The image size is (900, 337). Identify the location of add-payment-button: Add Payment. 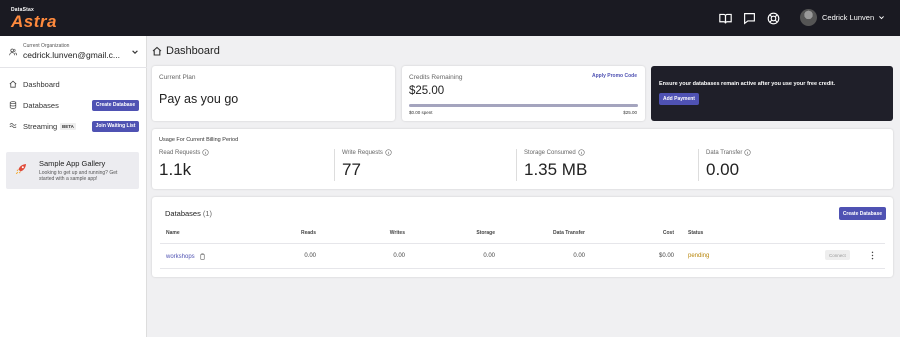
(679, 99).